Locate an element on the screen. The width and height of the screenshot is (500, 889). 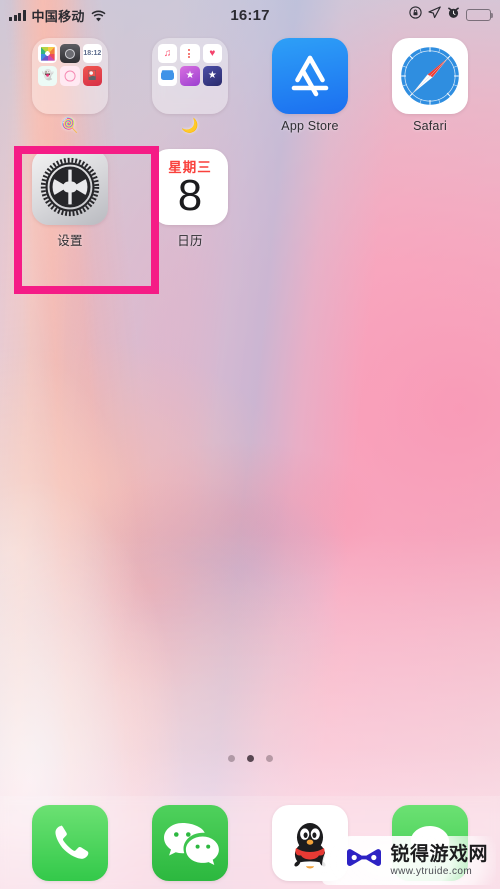
settings-label: 设置 is located at coordinates (70, 241).